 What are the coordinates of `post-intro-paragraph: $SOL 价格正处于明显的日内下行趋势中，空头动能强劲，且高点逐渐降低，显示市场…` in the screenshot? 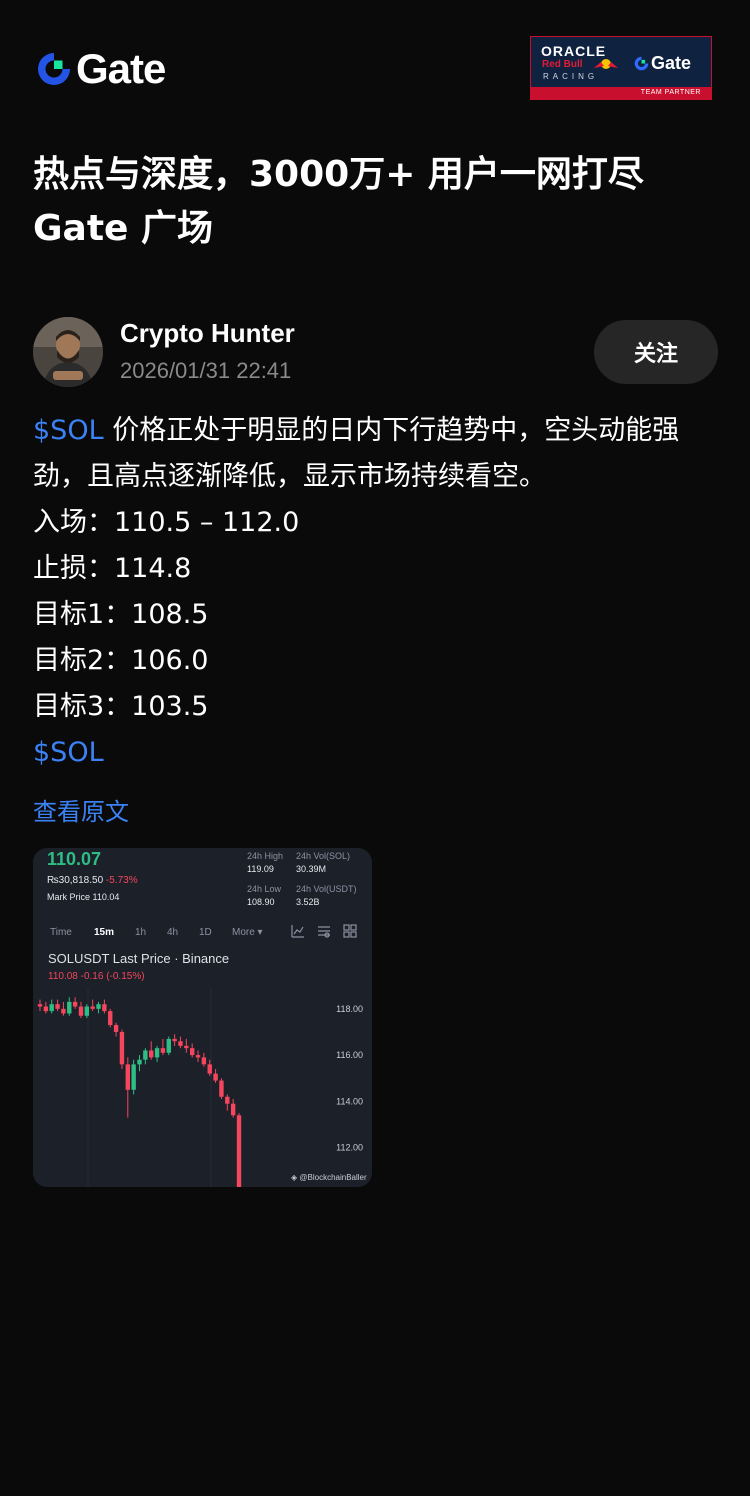 It's located at (378, 454).